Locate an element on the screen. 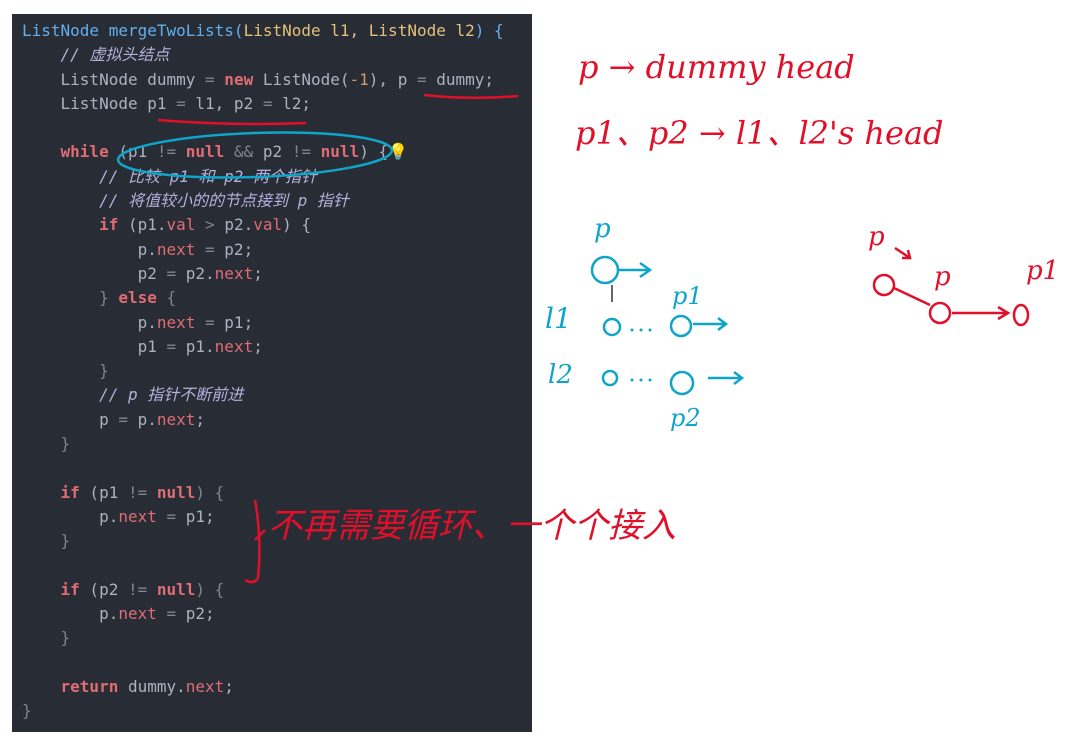 This screenshot has height=747, width=1067. code-token: ListNode mergeTwoLists( is located at coordinates (133, 30).